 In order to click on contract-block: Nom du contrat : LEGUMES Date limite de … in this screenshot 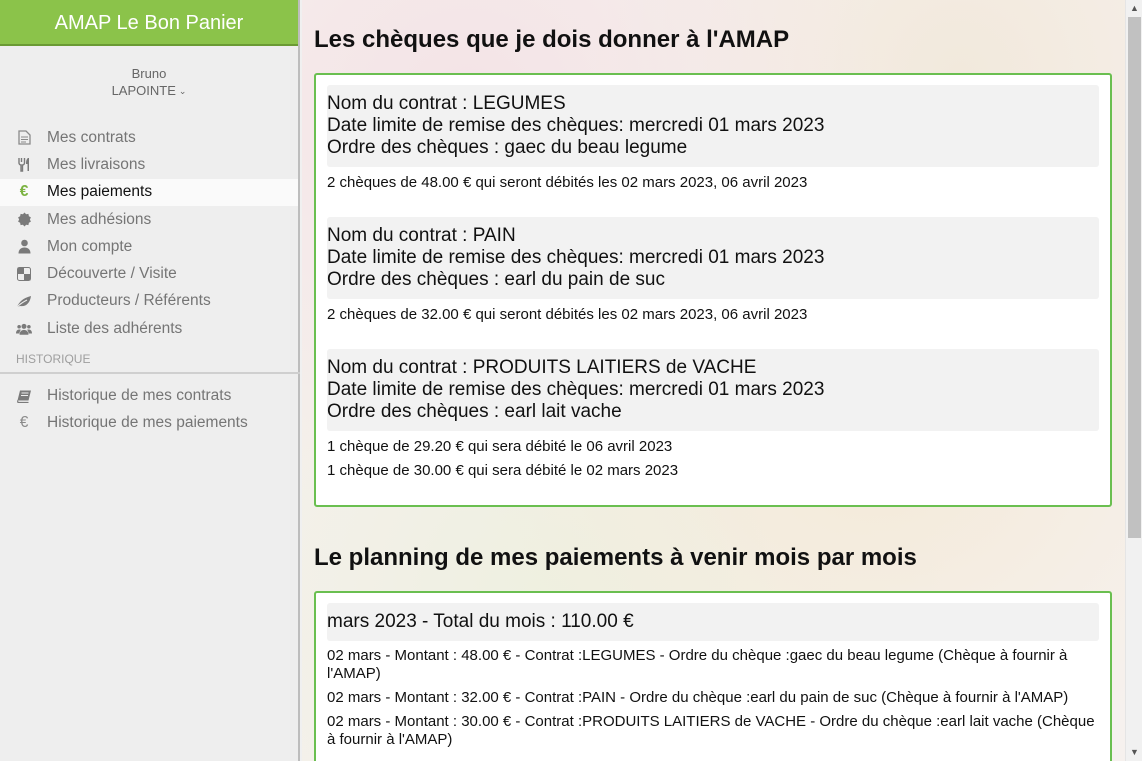, I will do `click(713, 140)`.